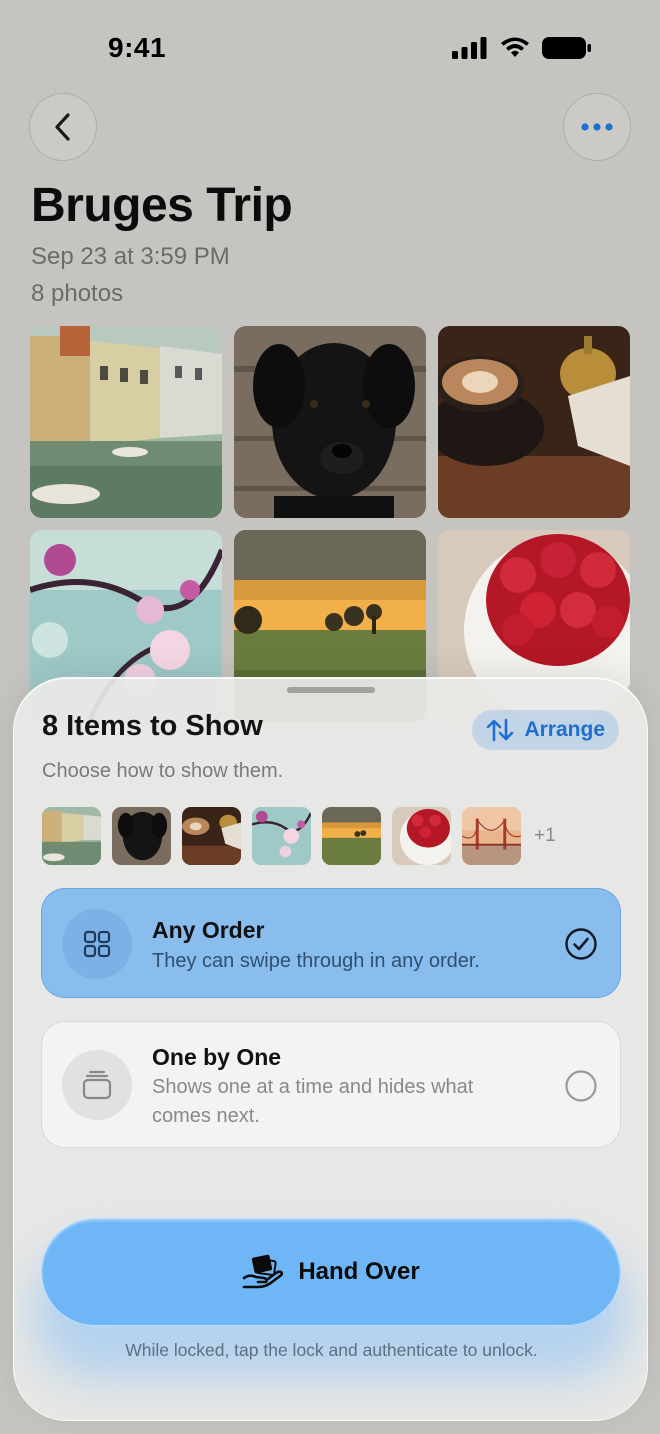 Image resolution: width=660 pixels, height=1434 pixels. What do you see at coordinates (130, 256) in the screenshot?
I see `album-date: Sep 23 at 3:59 PM` at bounding box center [130, 256].